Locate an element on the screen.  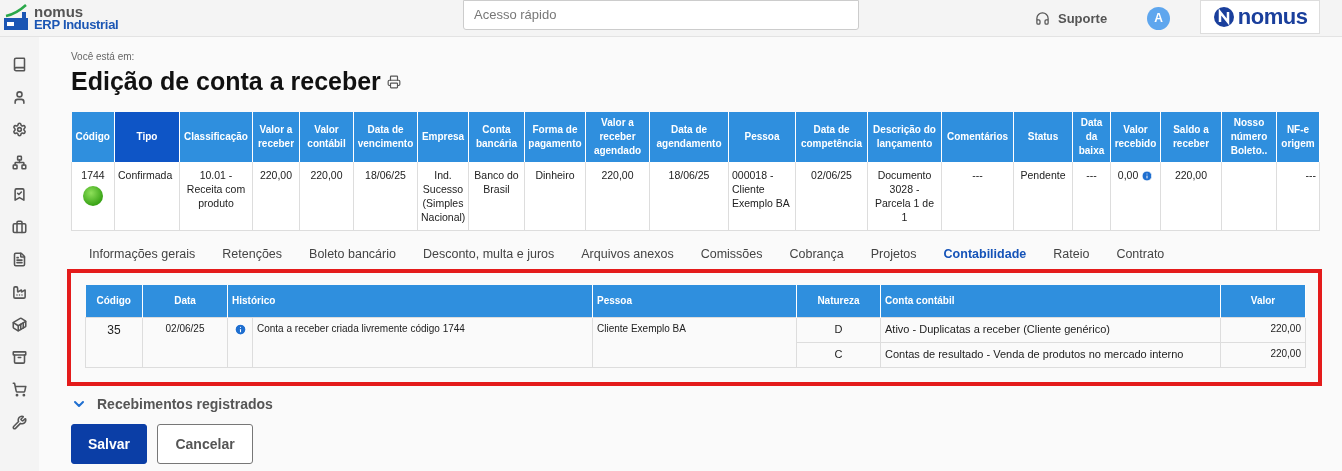
tab: Projetos is located at coordinates (893, 254).